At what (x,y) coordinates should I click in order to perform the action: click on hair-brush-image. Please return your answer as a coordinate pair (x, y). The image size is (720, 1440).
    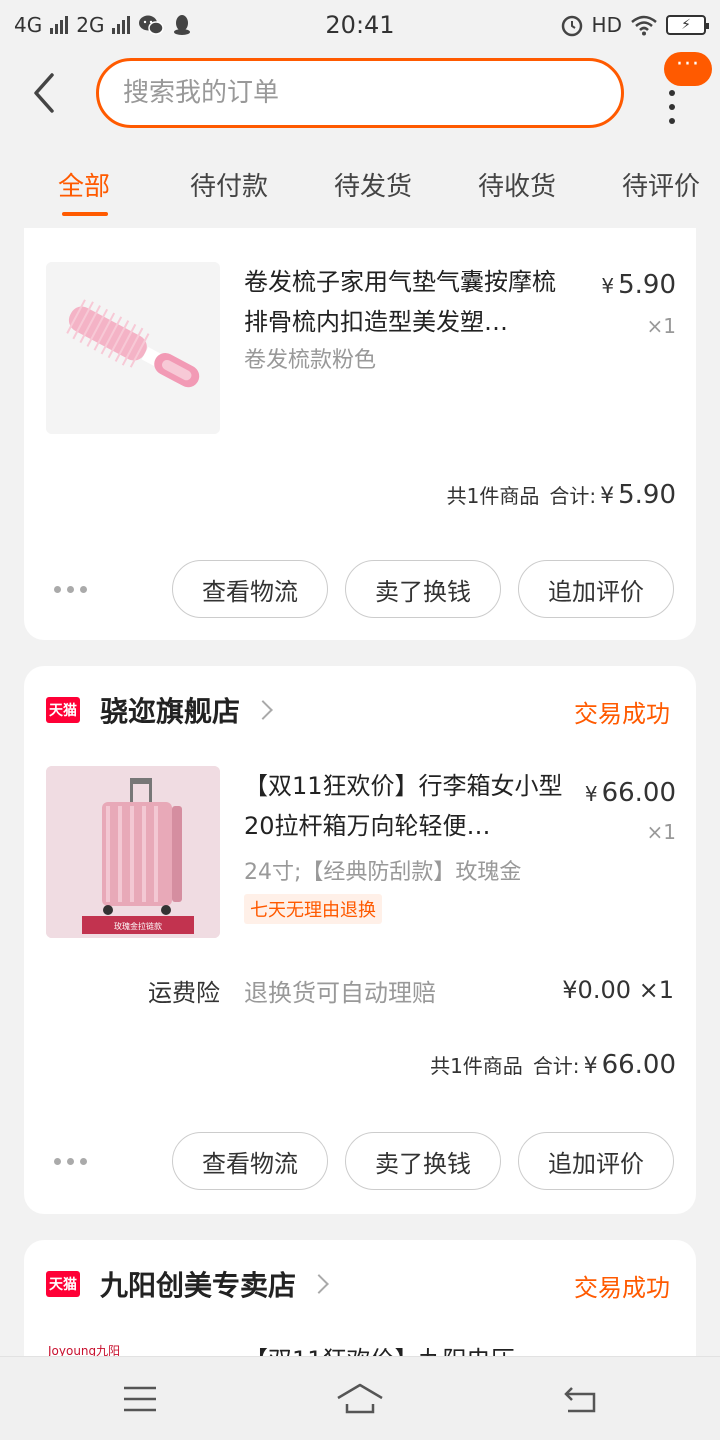
    Looking at the image, I should click on (133, 348).